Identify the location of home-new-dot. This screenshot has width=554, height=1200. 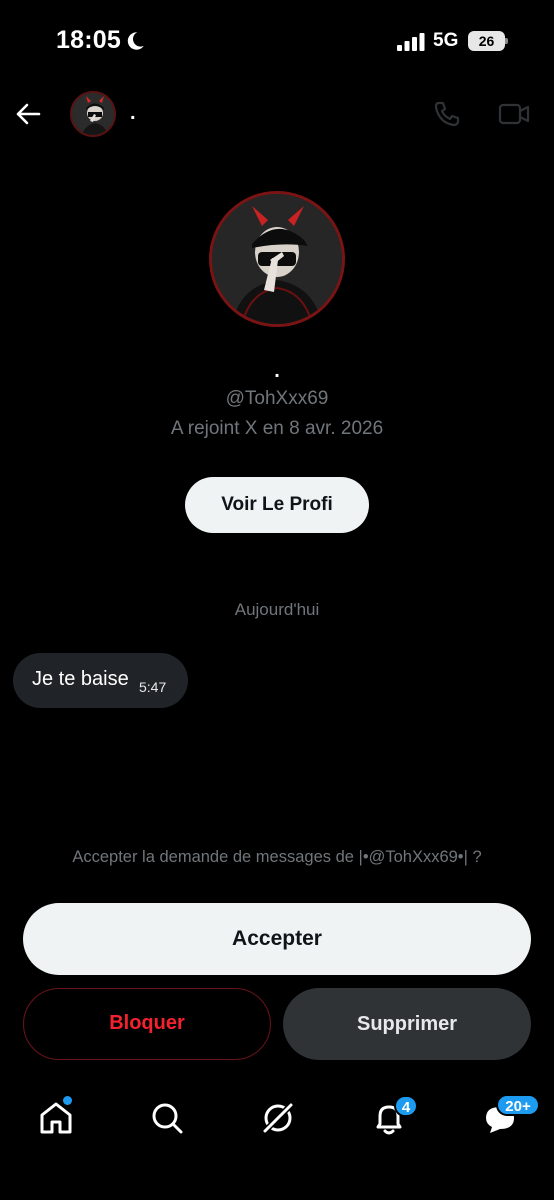
(67, 1100).